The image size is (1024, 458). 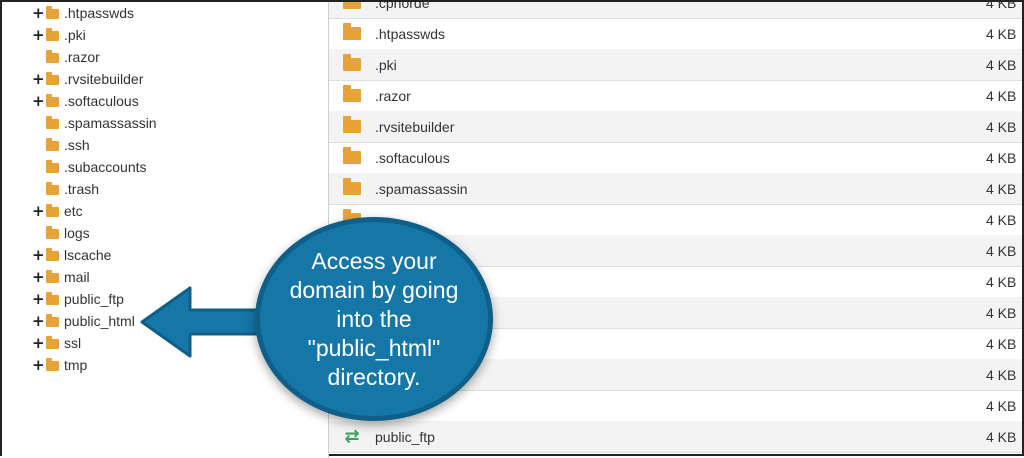 I want to click on tree-item: + public_html, so click(x=83, y=321).